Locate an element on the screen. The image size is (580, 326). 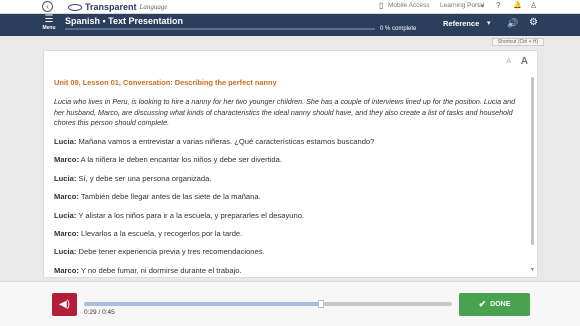
back-icon: ‹ is located at coordinates (47, 6).